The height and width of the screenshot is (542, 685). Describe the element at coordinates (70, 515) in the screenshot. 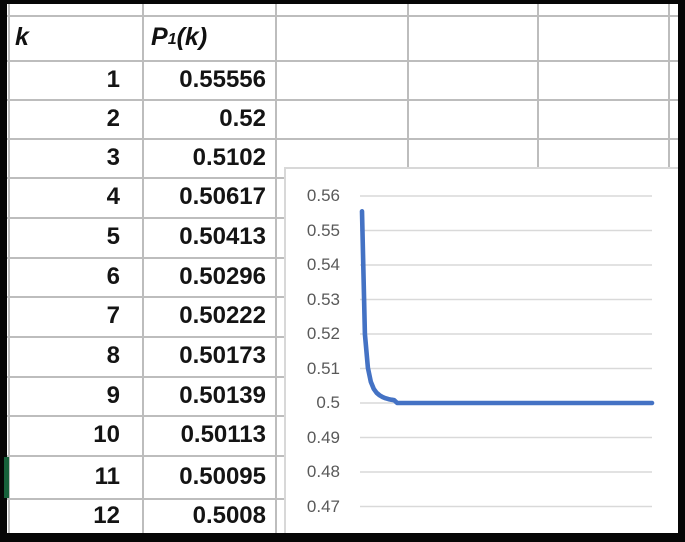

I see `cell-k-row-12: 12` at that location.